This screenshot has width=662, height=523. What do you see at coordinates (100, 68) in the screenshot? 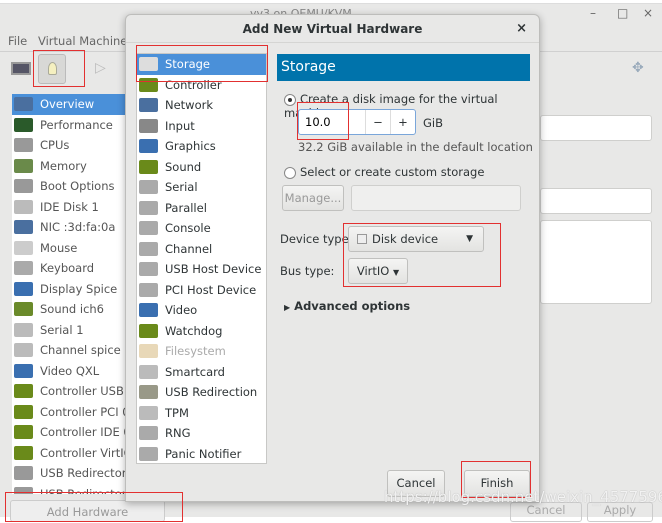
I see `run-icon: ▷` at bounding box center [100, 68].